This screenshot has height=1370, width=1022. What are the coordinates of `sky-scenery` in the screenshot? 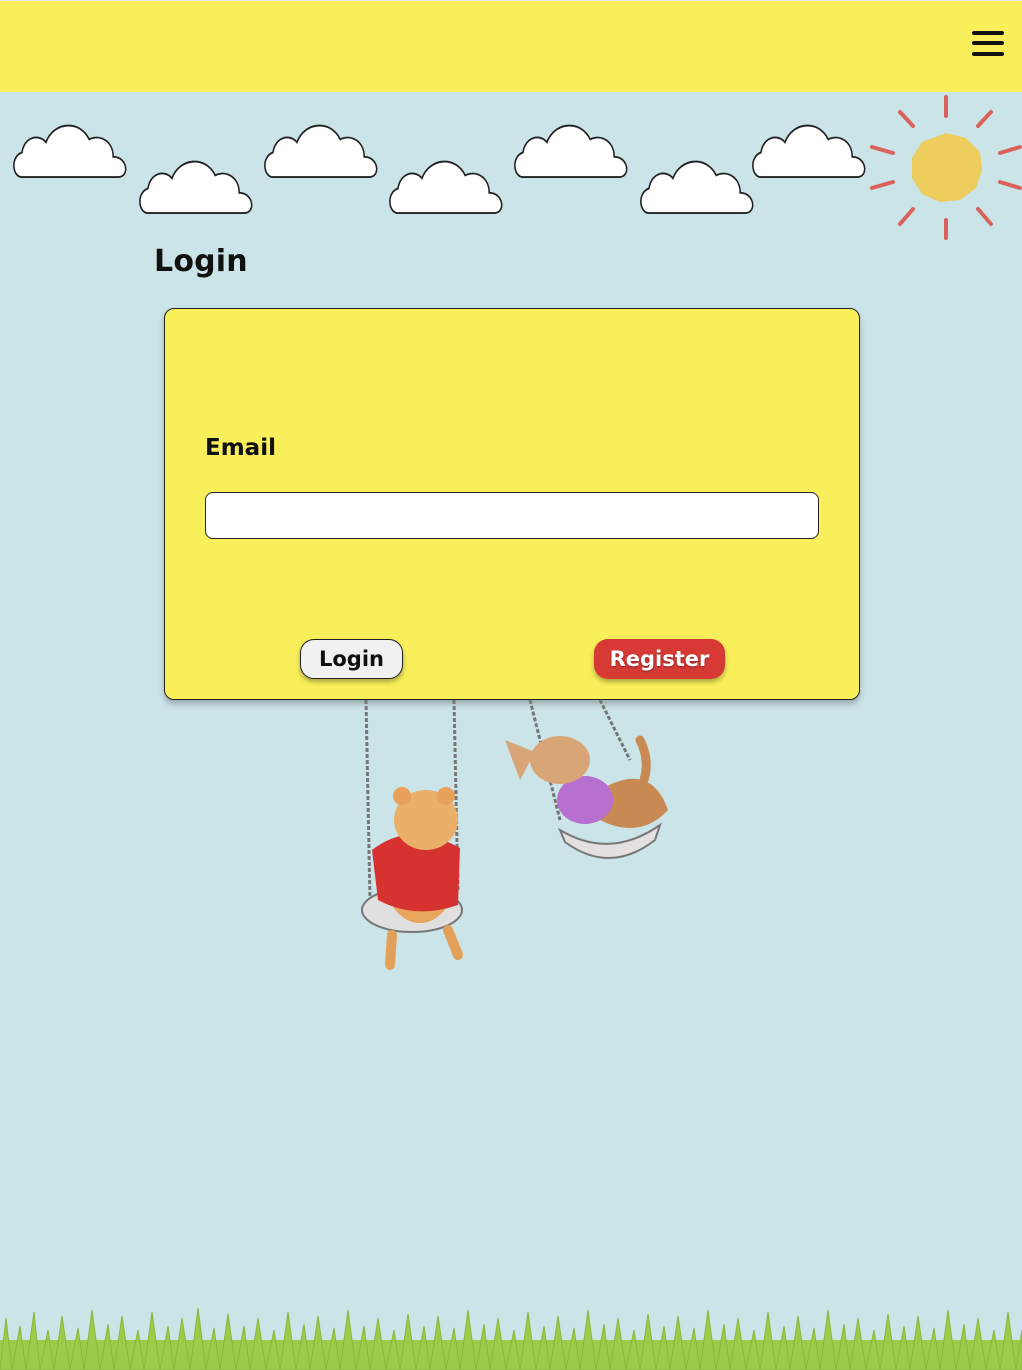 It's located at (517, 167).